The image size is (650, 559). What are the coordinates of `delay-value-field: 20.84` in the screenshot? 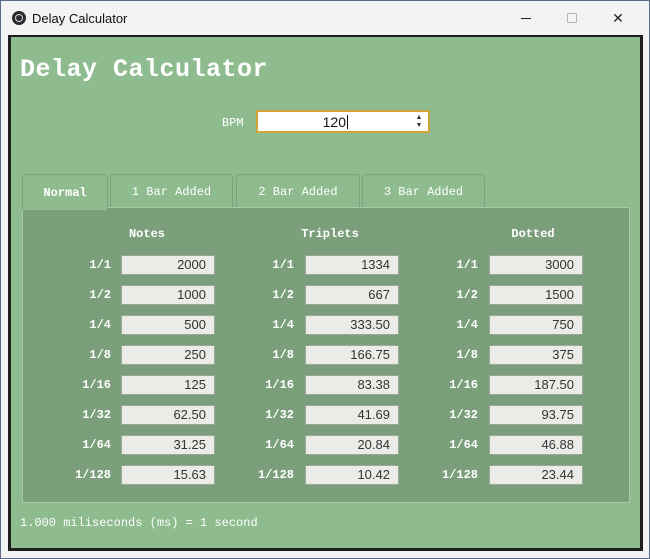 It's located at (352, 445).